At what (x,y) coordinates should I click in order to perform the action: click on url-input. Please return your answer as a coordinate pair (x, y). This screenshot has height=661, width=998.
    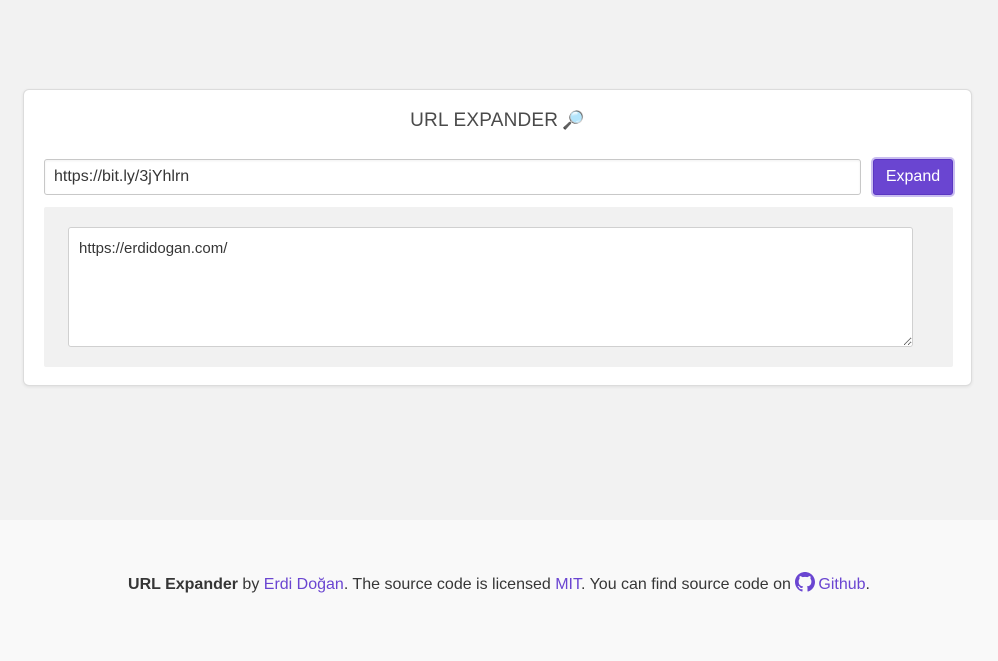
    Looking at the image, I should click on (452, 177).